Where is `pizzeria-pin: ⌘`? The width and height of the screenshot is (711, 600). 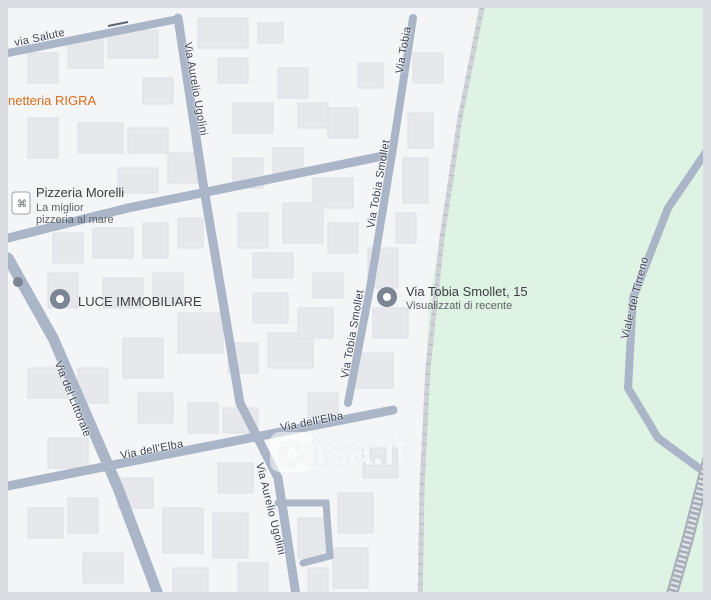
pizzeria-pin: ⌘ is located at coordinates (21, 203).